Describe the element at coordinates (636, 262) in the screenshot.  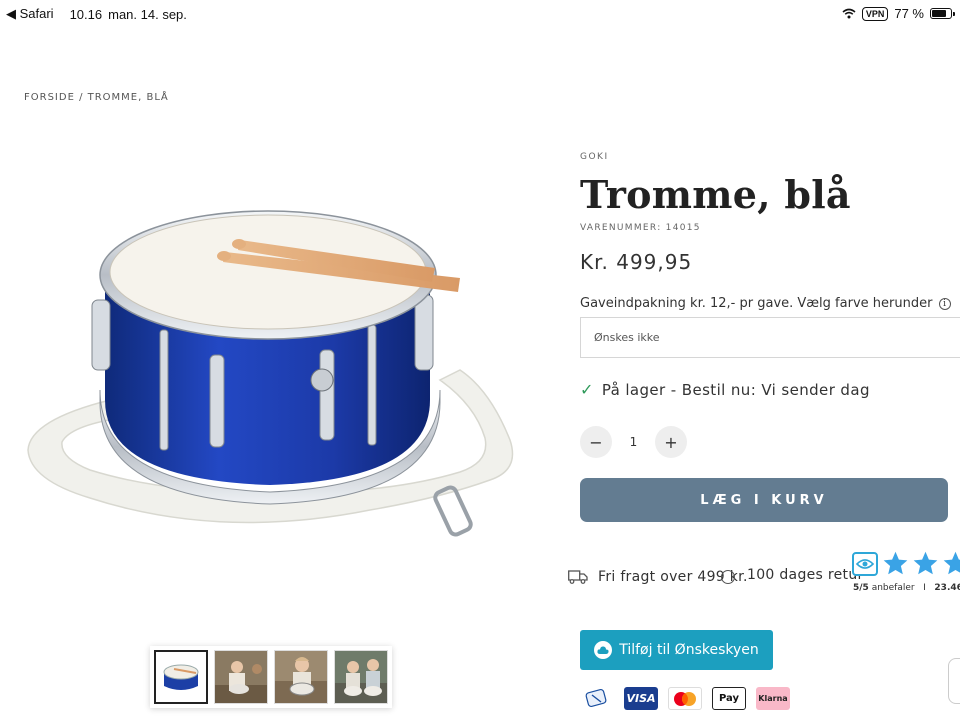
I see `product-price: Kr. 499,95` at that location.